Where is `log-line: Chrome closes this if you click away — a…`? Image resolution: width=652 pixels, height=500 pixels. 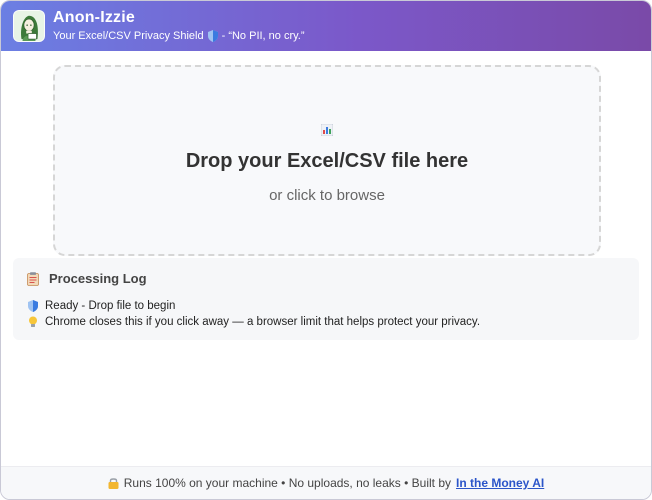 log-line: Chrome closes this if you click away — a… is located at coordinates (326, 322).